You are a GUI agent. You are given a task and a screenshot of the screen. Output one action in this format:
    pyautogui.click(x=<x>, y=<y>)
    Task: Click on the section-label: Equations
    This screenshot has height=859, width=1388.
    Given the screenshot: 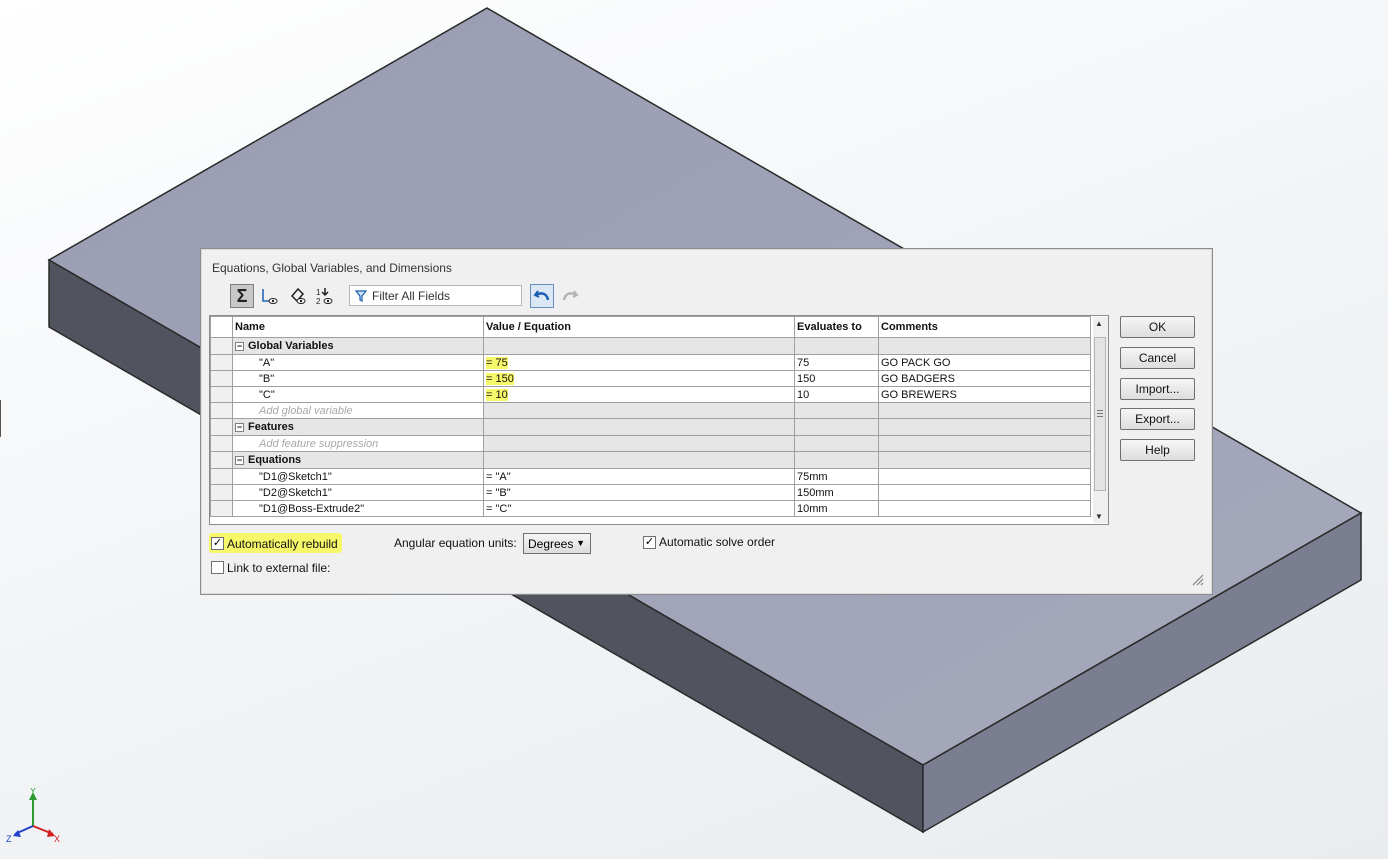 What is the action you would take?
    pyautogui.click(x=275, y=460)
    